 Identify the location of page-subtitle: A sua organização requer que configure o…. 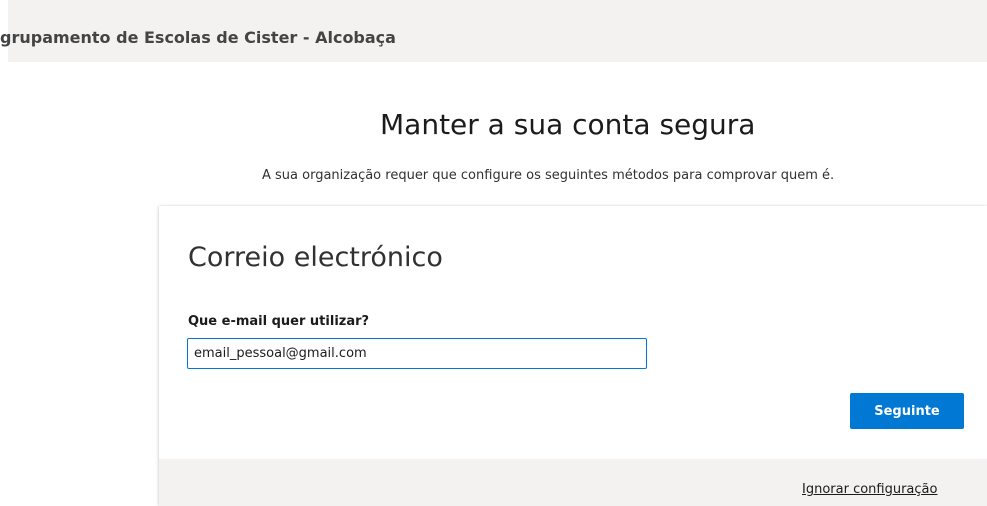
(548, 175).